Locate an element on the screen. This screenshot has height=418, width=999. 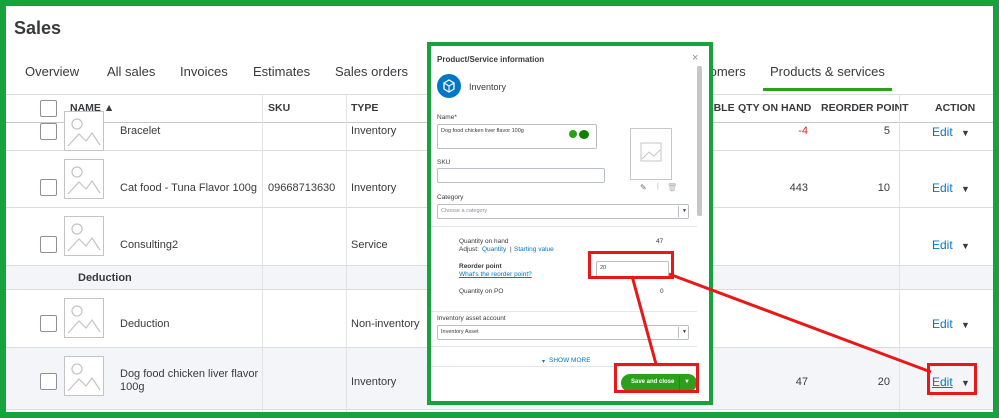
reorder-point-label: Reorder point is located at coordinates (480, 266).